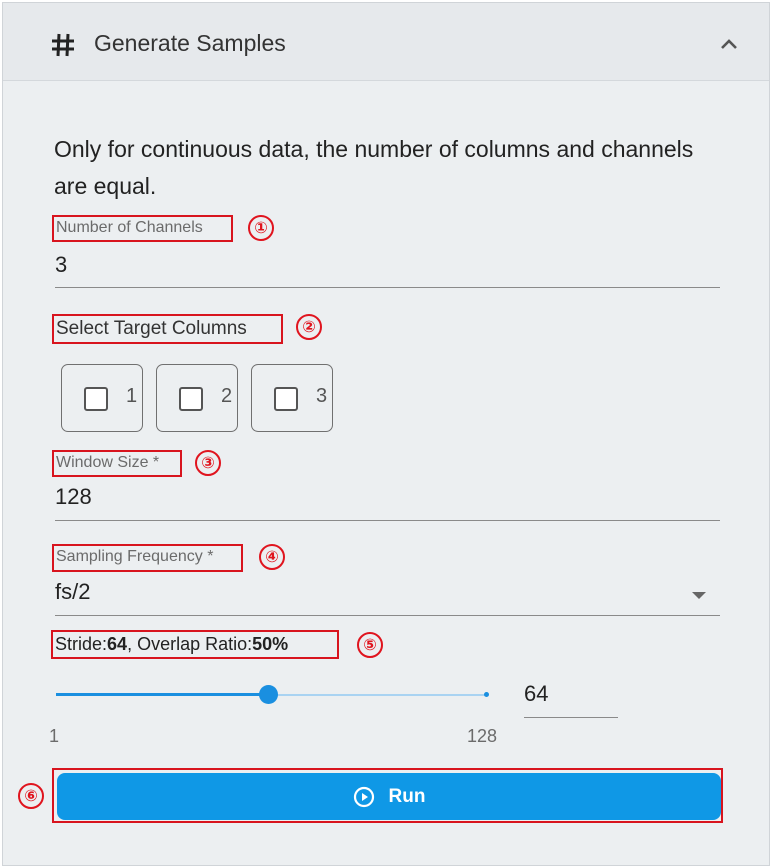 The image size is (772, 866). Describe the element at coordinates (309, 327) in the screenshot. I see `annotation-marker-2: ②` at that location.